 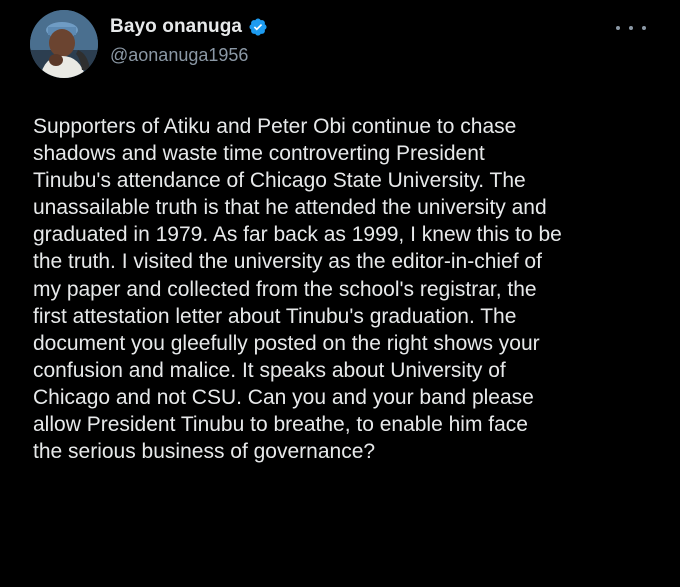 I want to click on verified-badge-icon, so click(x=258, y=27).